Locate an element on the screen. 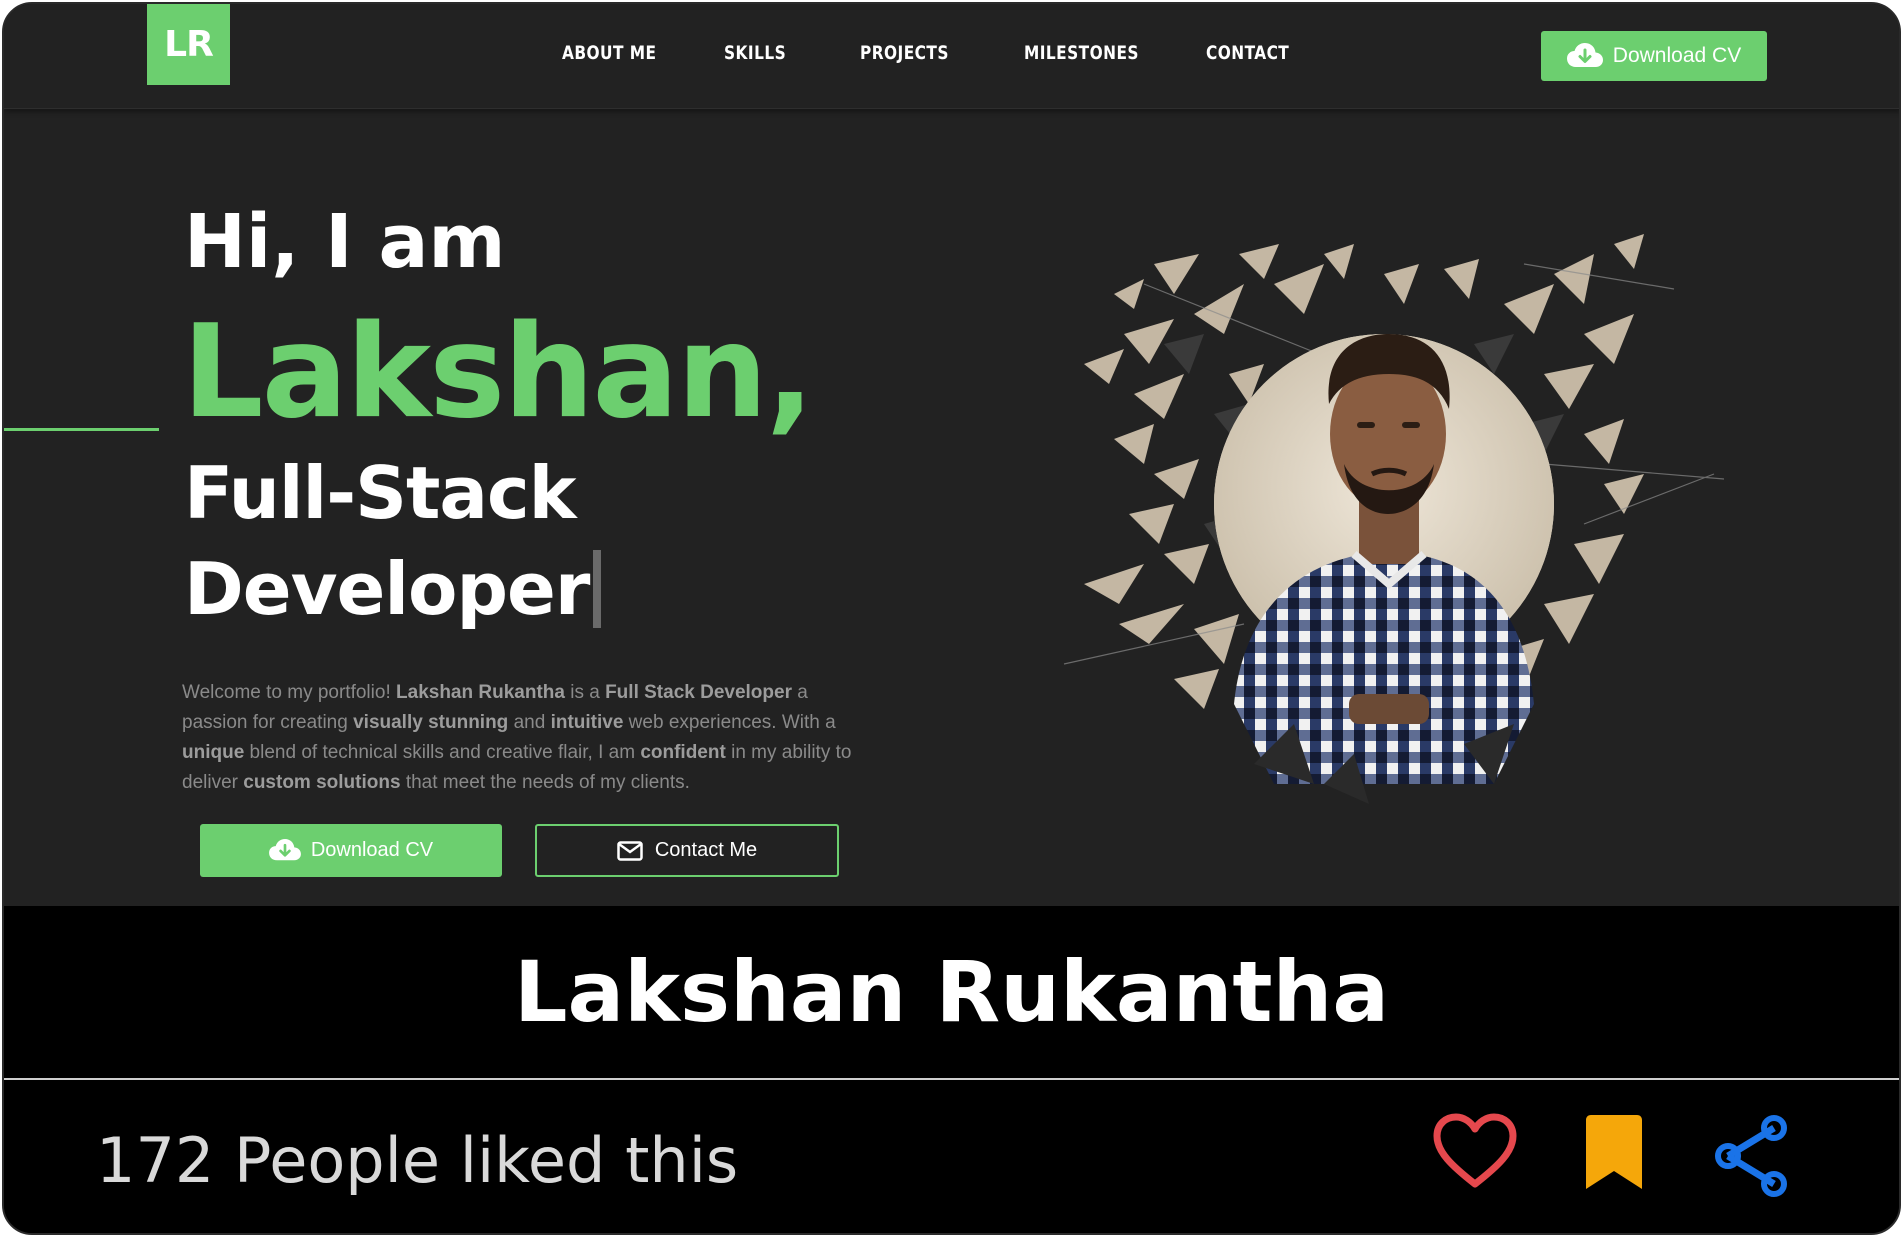 This screenshot has width=1904, height=1237. intro-highlight: unique is located at coordinates (213, 752).